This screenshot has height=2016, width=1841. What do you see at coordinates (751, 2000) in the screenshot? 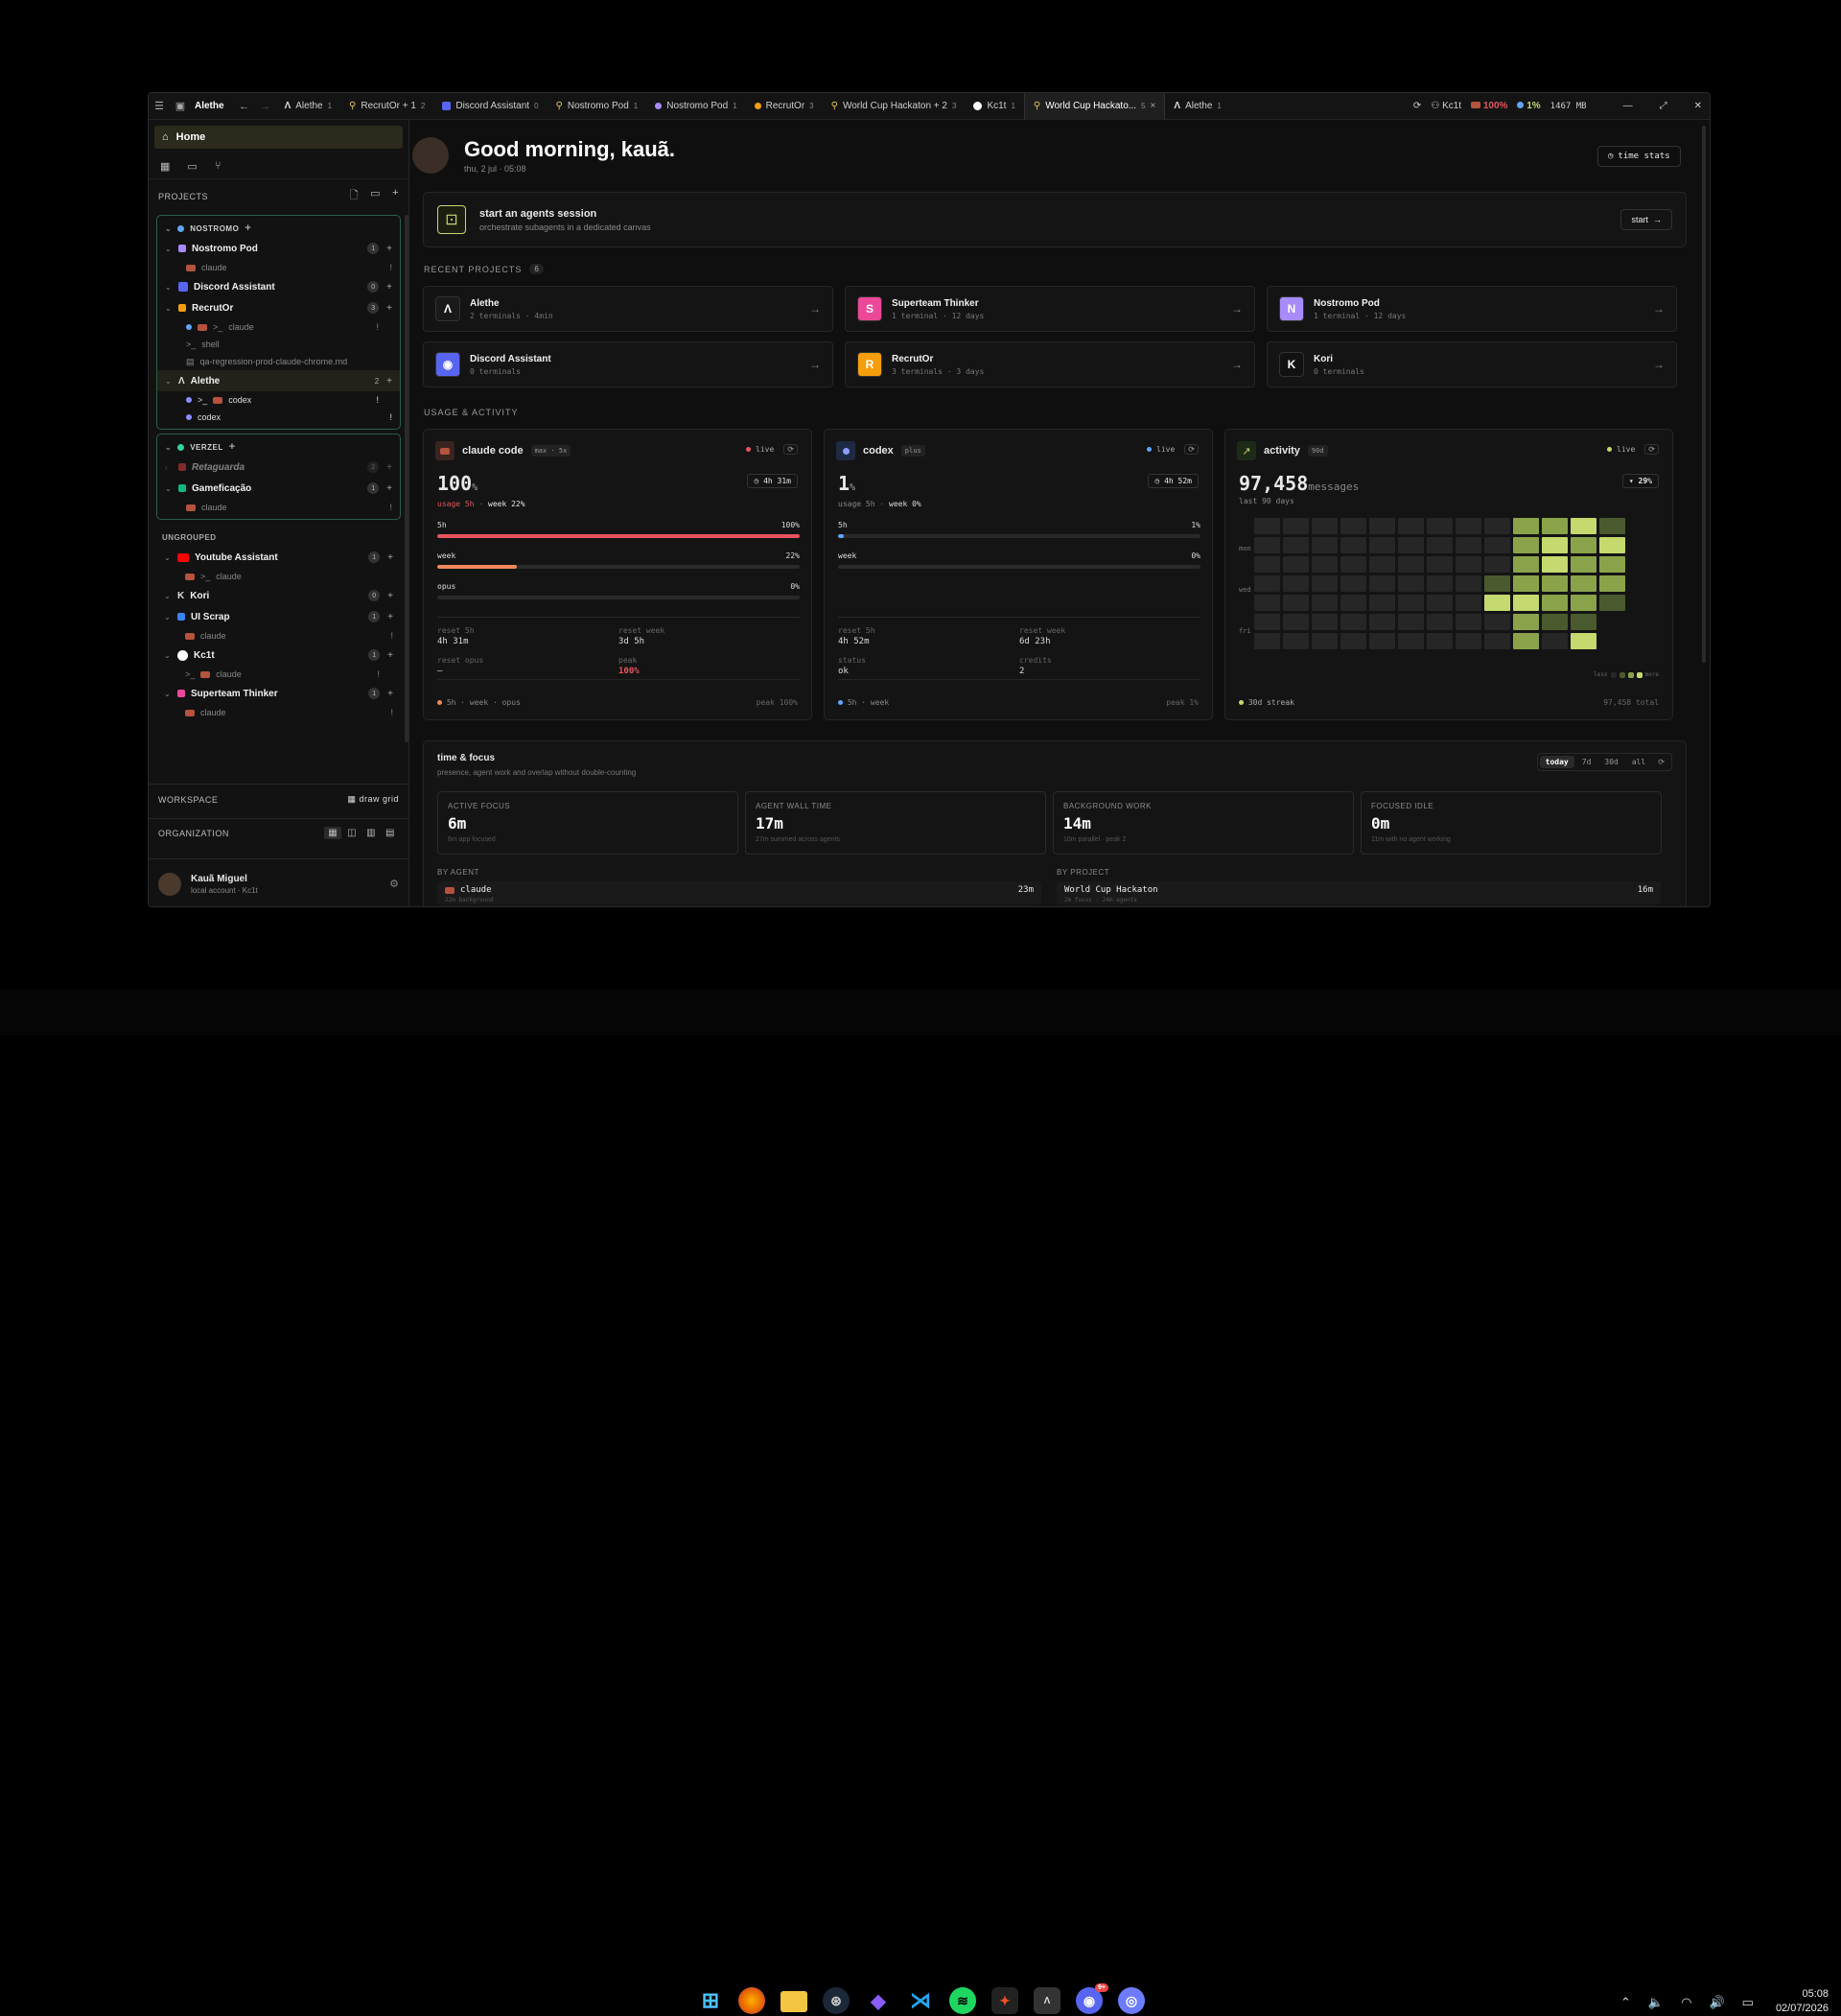
I see `firefox-icon` at bounding box center [751, 2000].